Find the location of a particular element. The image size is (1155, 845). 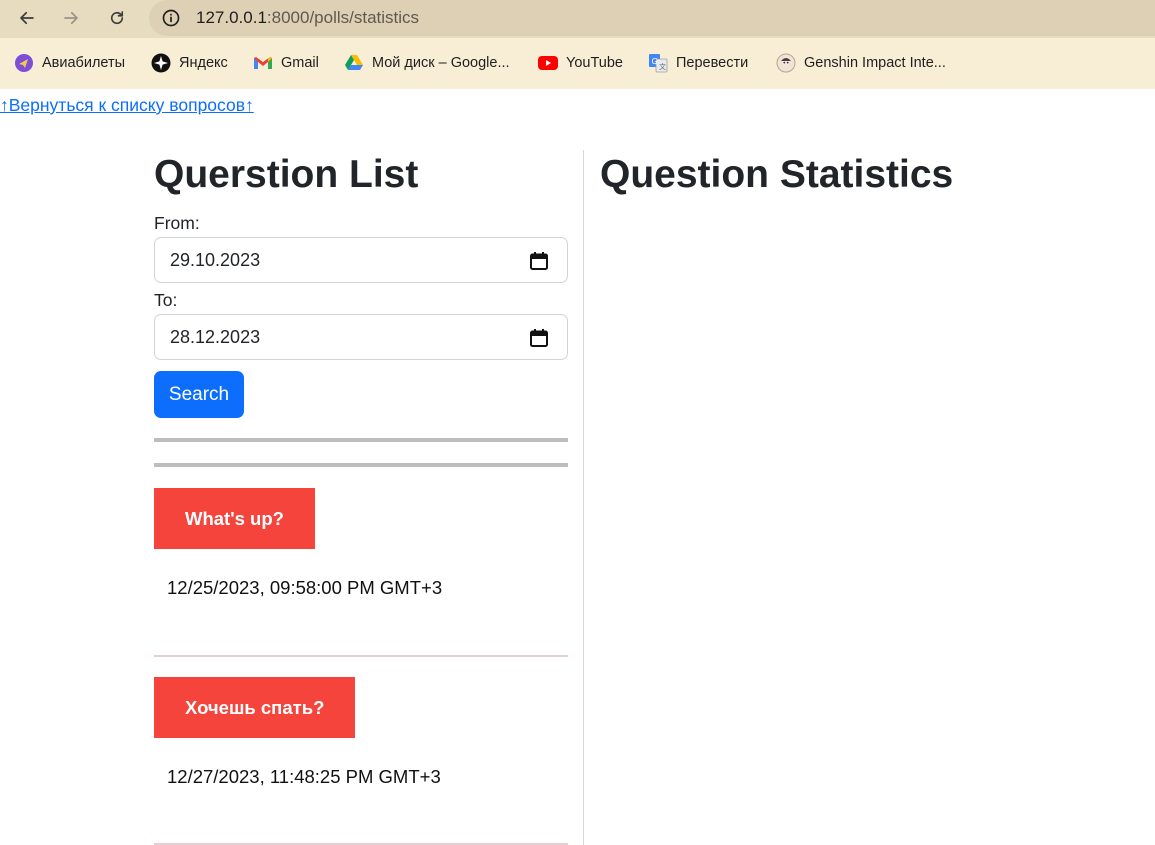

question-button-whats-up: What's up? is located at coordinates (234, 518).